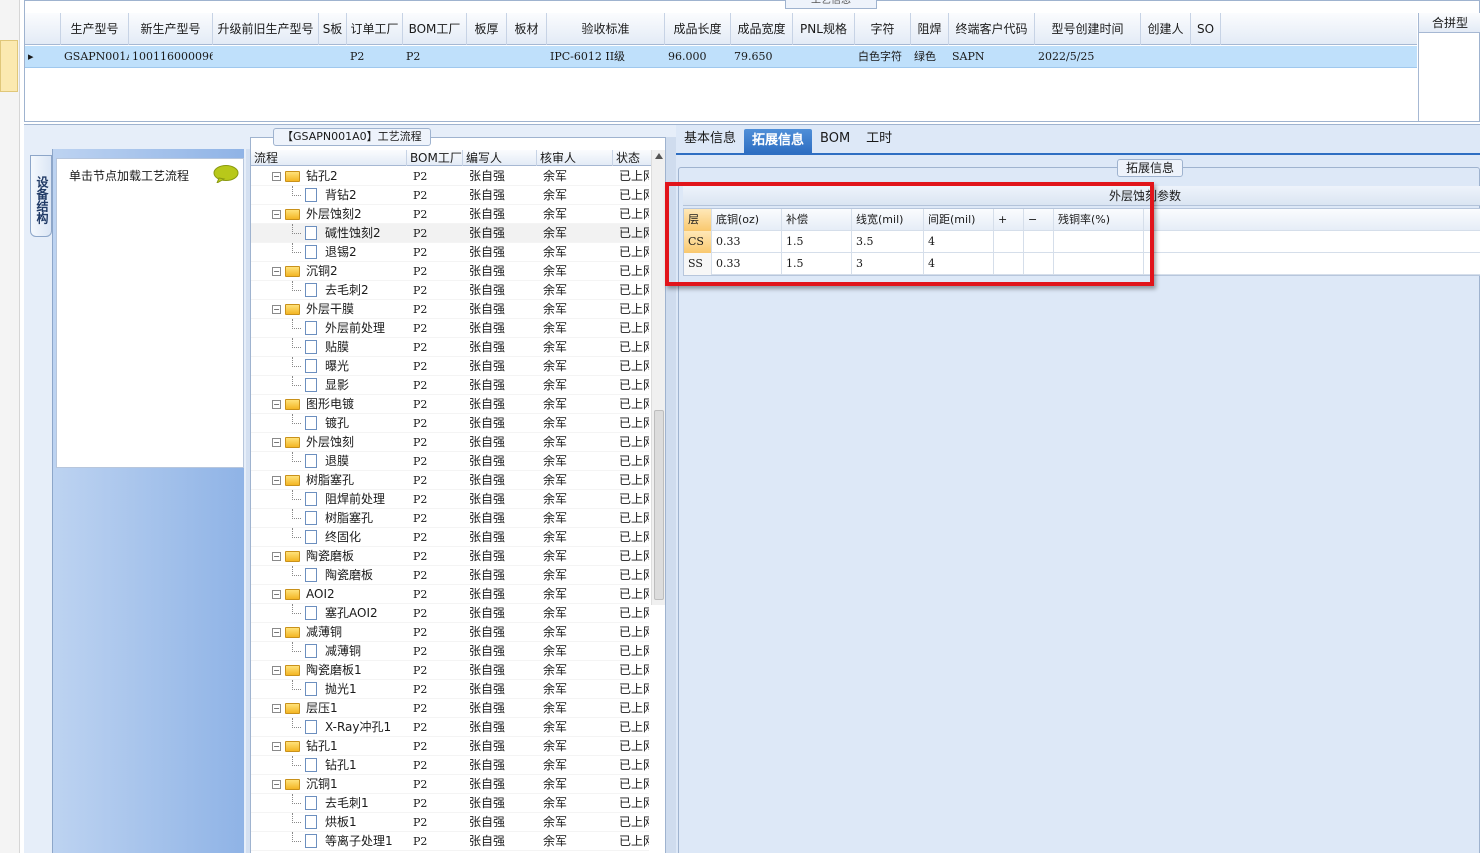 This screenshot has height=853, width=1480. Describe the element at coordinates (450, 632) in the screenshot. I see `tree-process-group: − 减薄铜 P2 张自强 余军 已上网` at that location.